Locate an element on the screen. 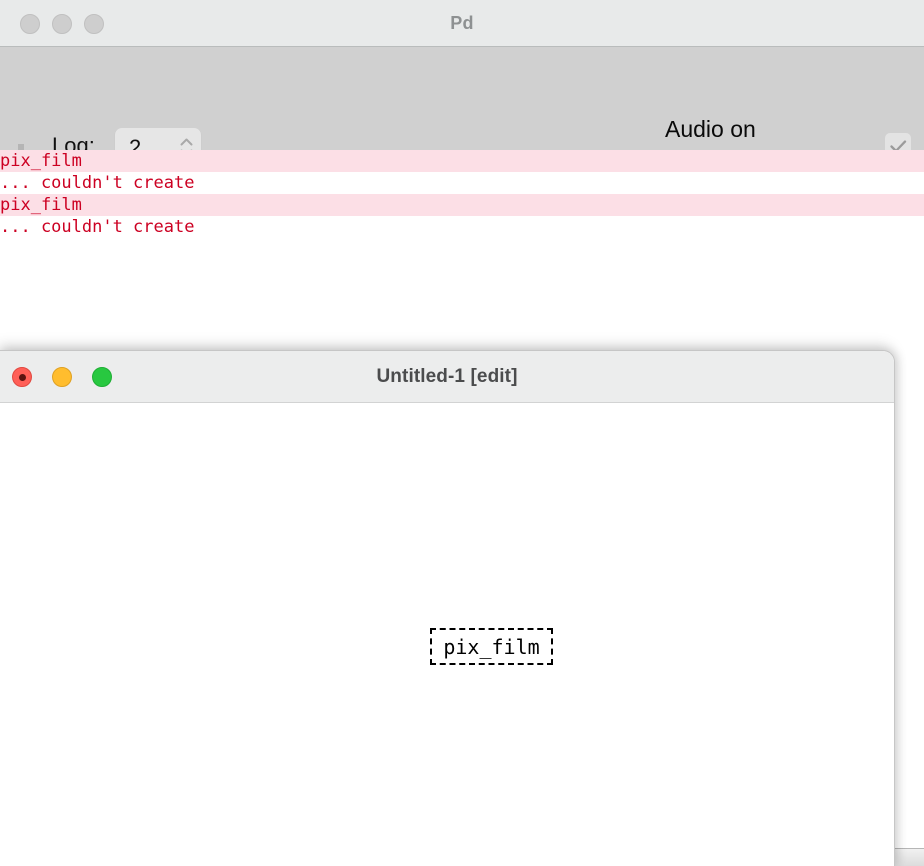 The height and width of the screenshot is (866, 924). patch-traffic-lights is located at coordinates (62, 377).